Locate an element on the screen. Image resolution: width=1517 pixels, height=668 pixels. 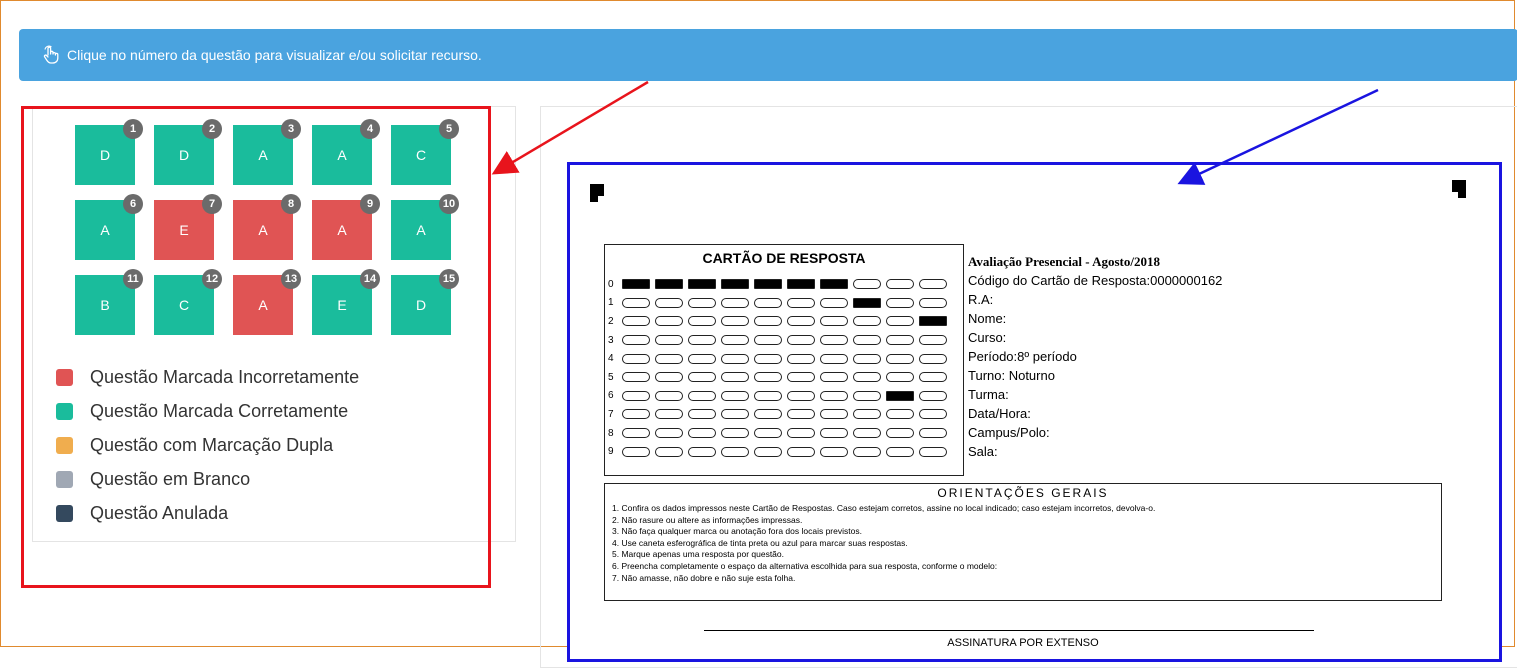
blue-arrow is located at coordinates (1278, 136).